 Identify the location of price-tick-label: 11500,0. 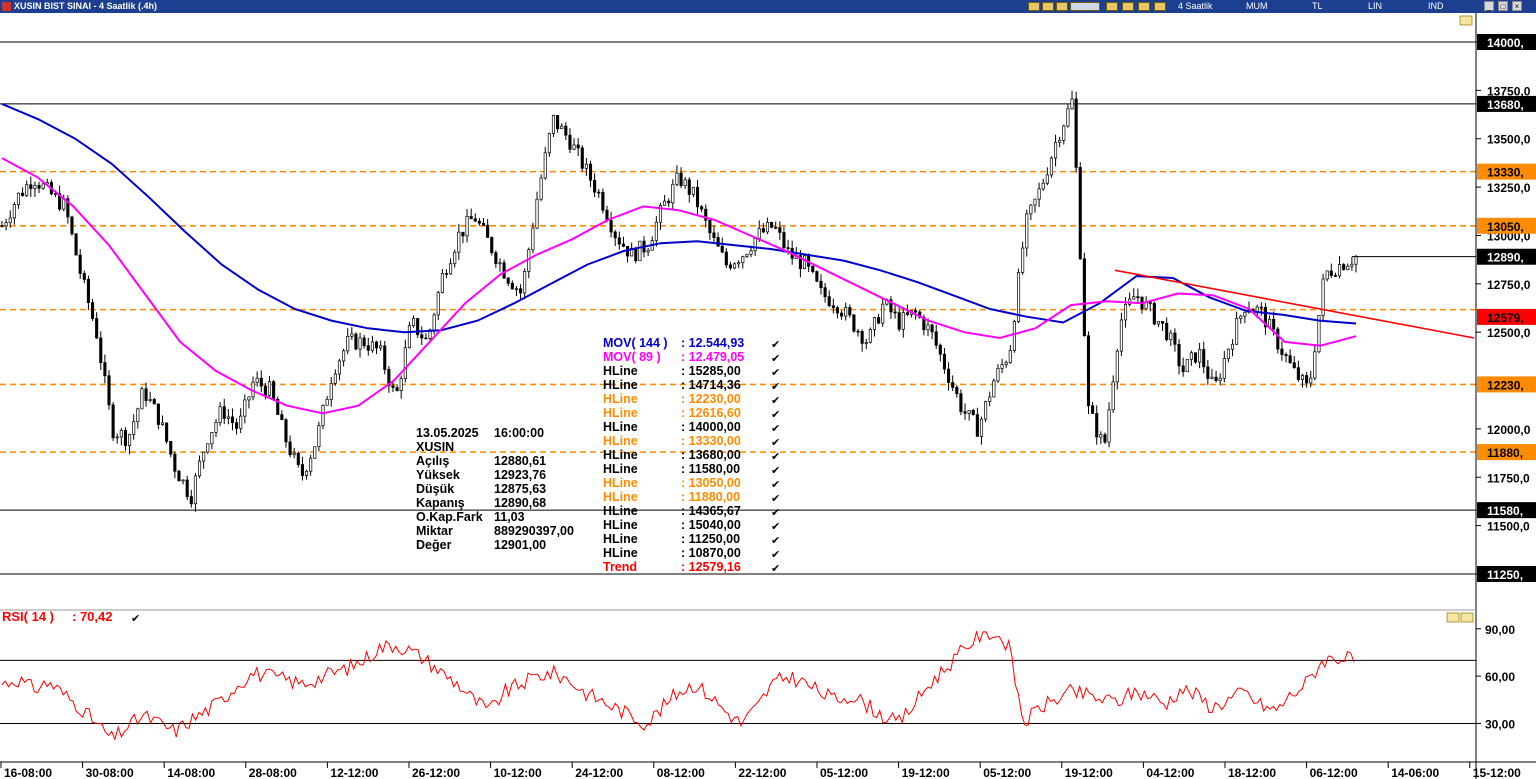
(1508, 527).